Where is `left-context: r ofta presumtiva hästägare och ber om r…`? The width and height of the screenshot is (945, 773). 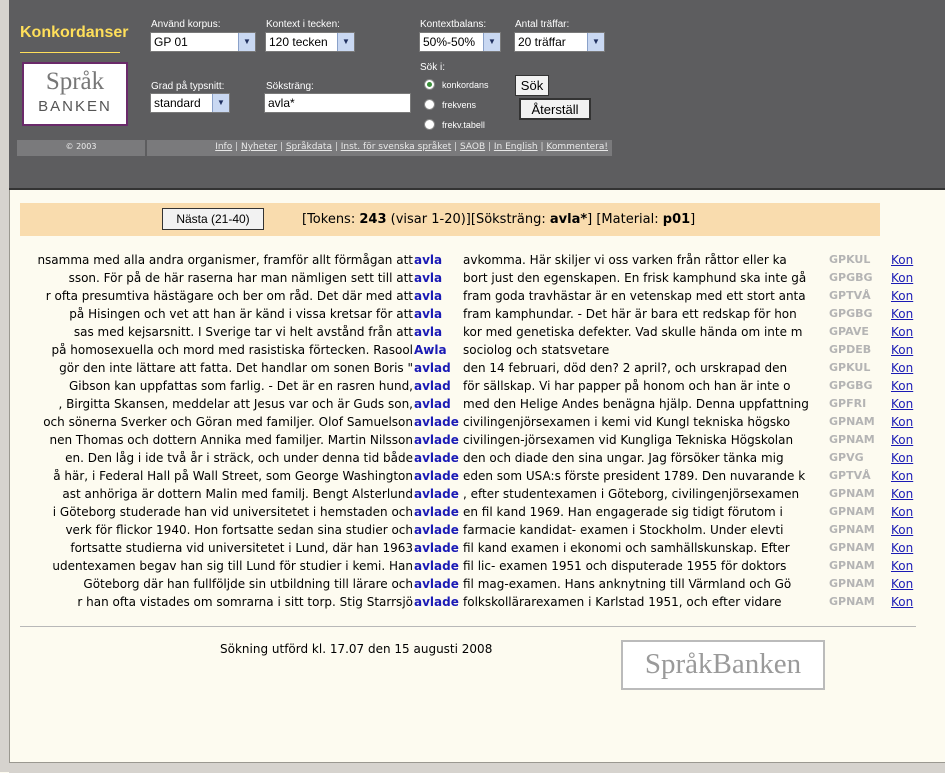
left-context: r ofta presumtiva hästägare och ber om r… is located at coordinates (229, 296).